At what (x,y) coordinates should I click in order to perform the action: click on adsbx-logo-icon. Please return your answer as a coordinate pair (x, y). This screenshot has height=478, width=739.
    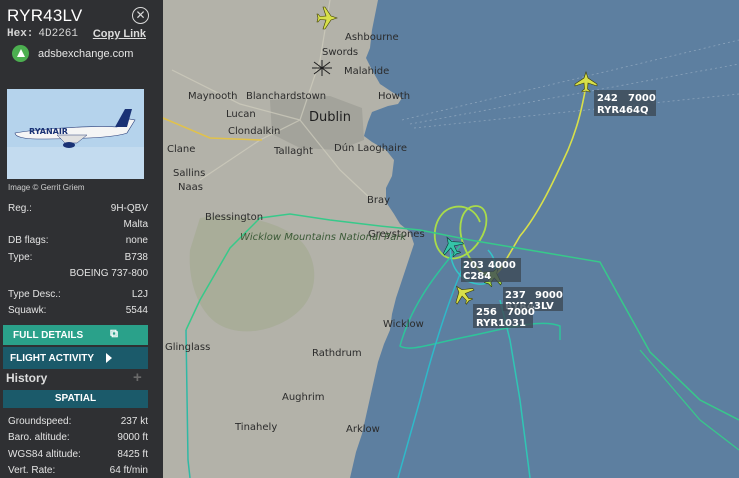
    Looking at the image, I should click on (20, 53).